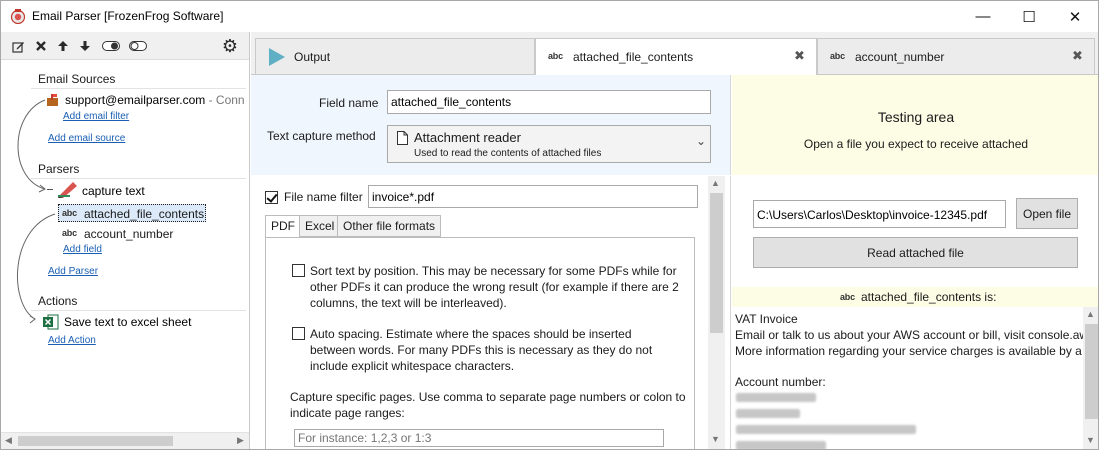  I want to click on result-header: abc attached_file_contents is:, so click(915, 297).